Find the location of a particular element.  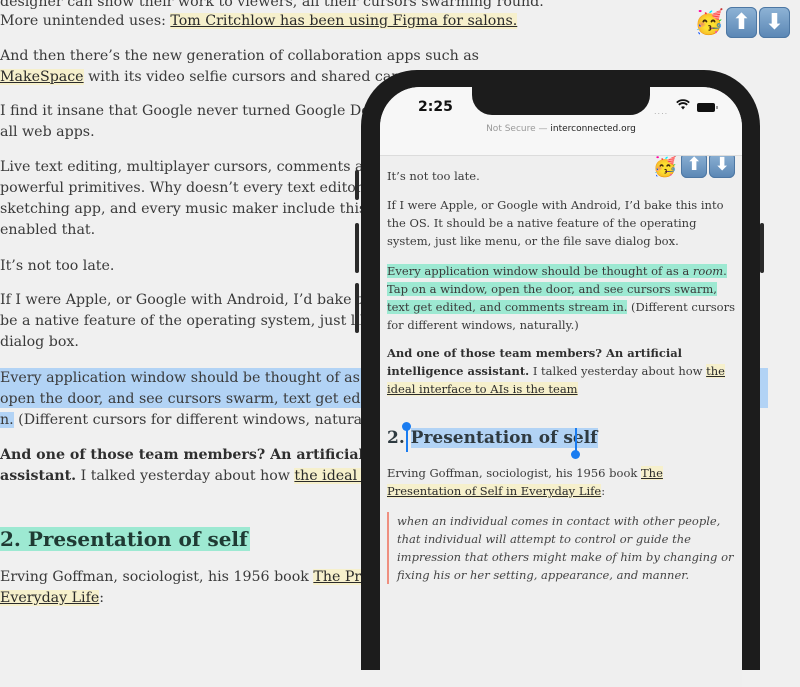

text-selection: Presentation of self is located at coordinates (504, 438).